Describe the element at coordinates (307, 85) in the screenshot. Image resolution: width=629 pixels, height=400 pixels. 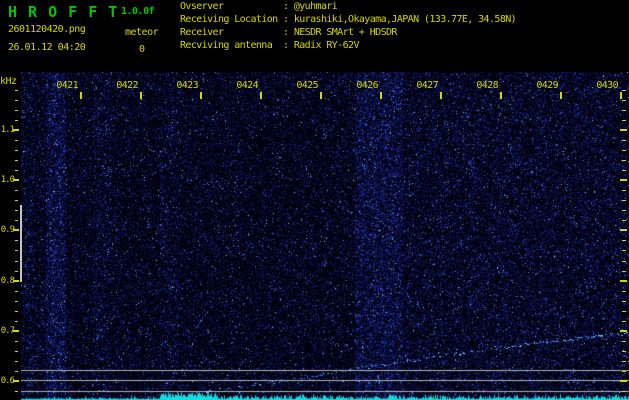
I see `time-tick-label: 0425` at that location.